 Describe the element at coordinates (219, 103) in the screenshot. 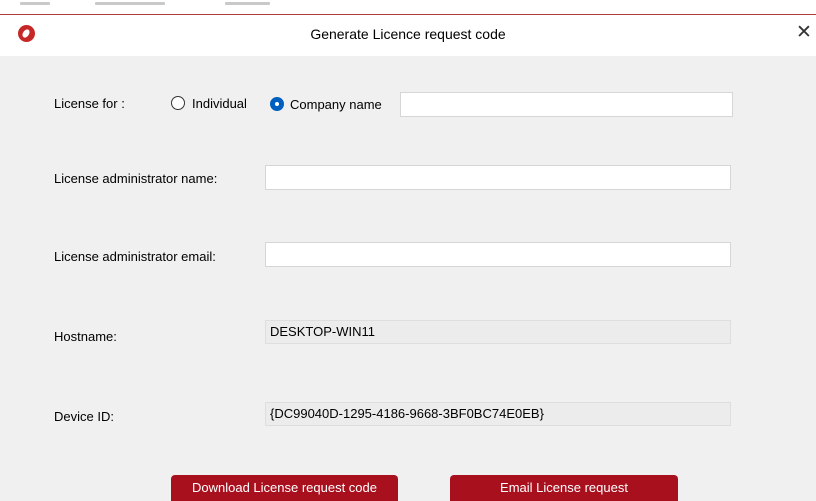

I see `individual-radio-label: Individual` at that location.